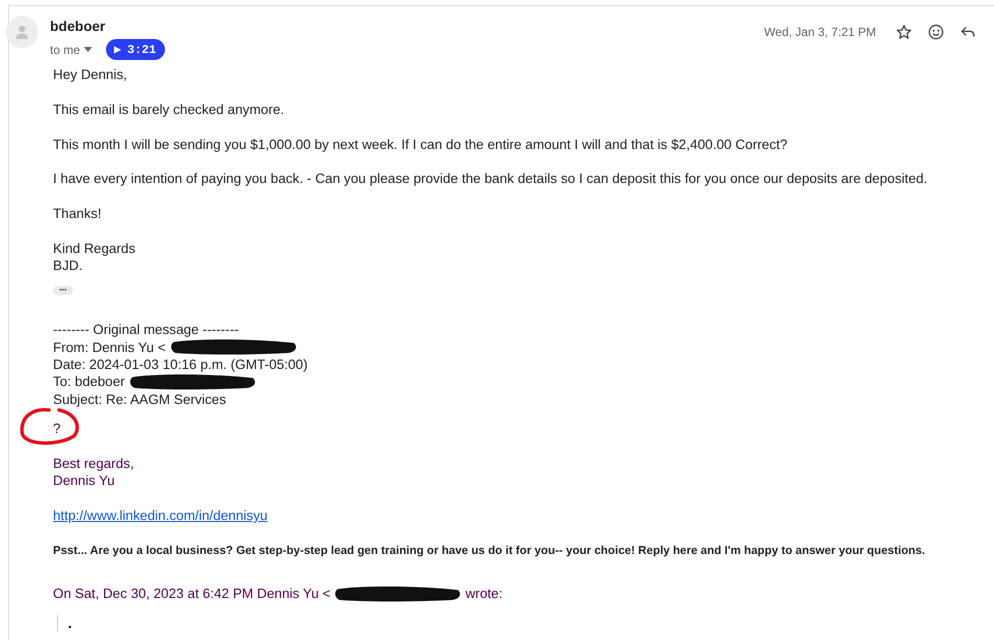 The image size is (994, 640). I want to click on message-text: ., so click(70, 623).